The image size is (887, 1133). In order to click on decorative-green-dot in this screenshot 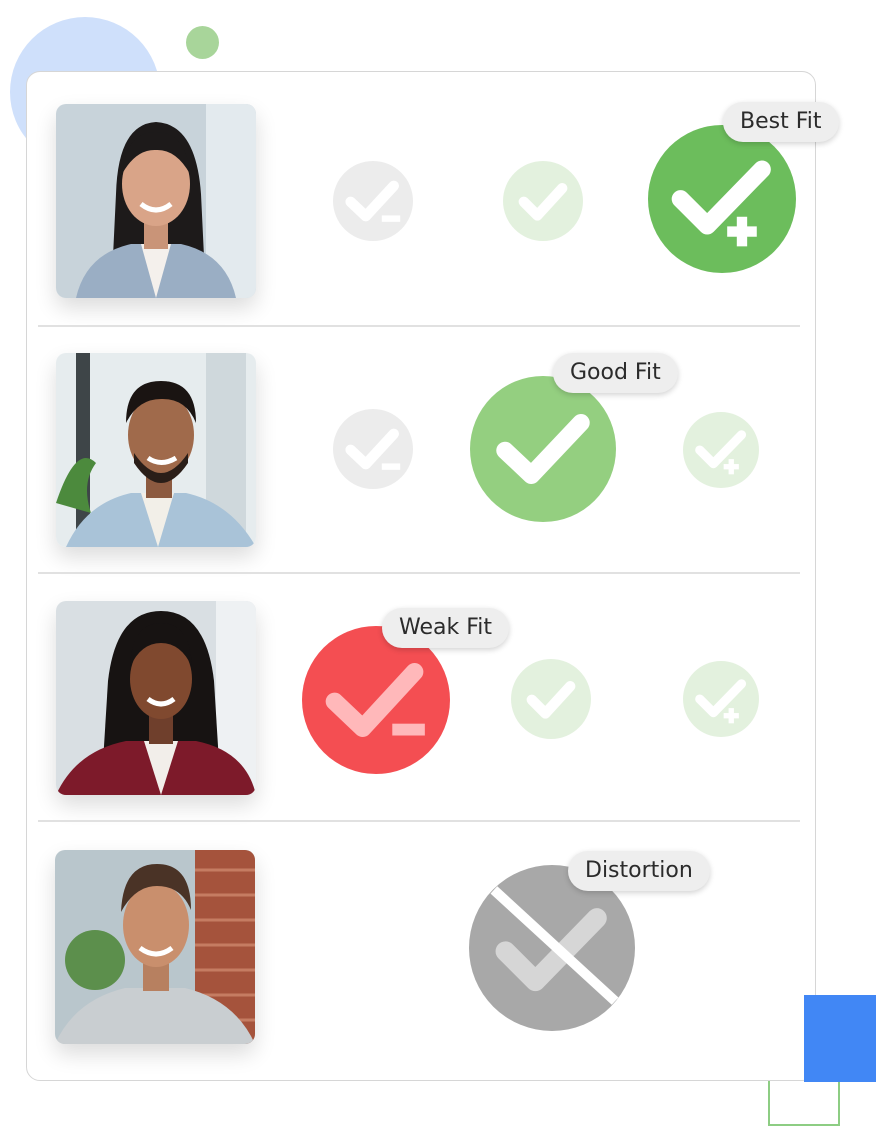, I will do `click(202, 42)`.